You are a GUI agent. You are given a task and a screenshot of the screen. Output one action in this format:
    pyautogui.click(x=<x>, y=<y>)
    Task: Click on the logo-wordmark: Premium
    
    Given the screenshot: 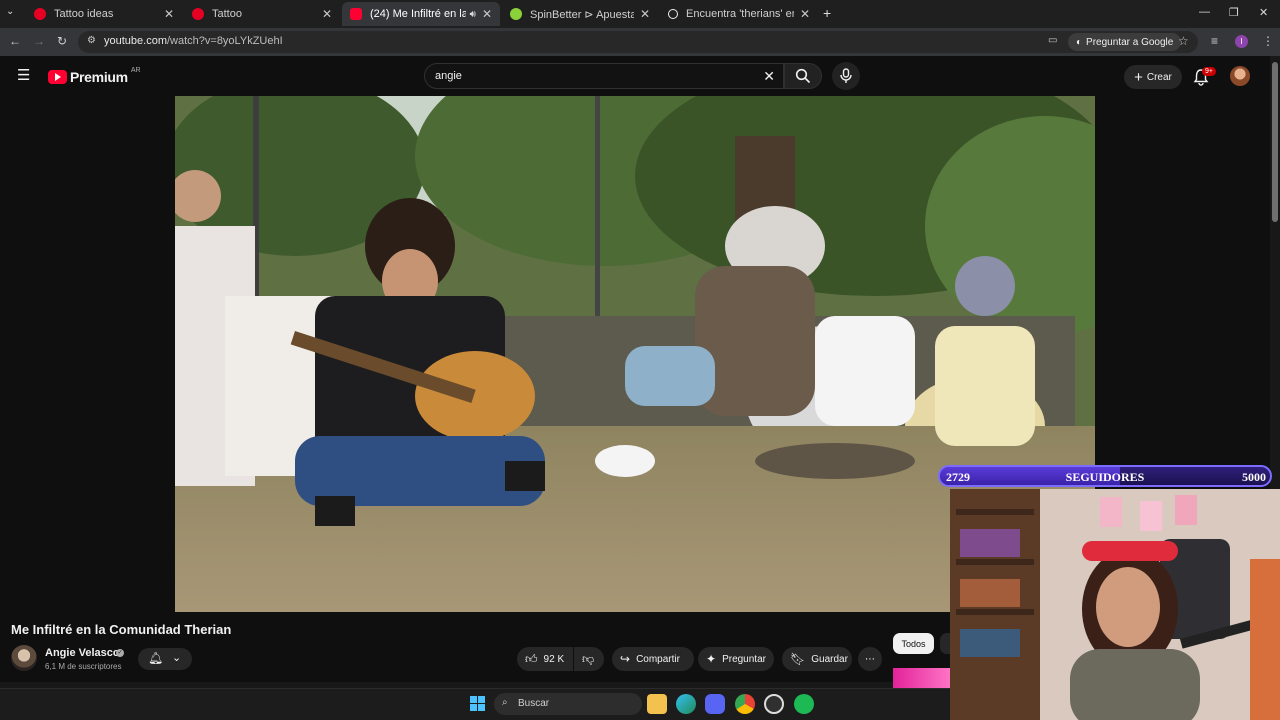 What is the action you would take?
    pyautogui.click(x=99, y=77)
    